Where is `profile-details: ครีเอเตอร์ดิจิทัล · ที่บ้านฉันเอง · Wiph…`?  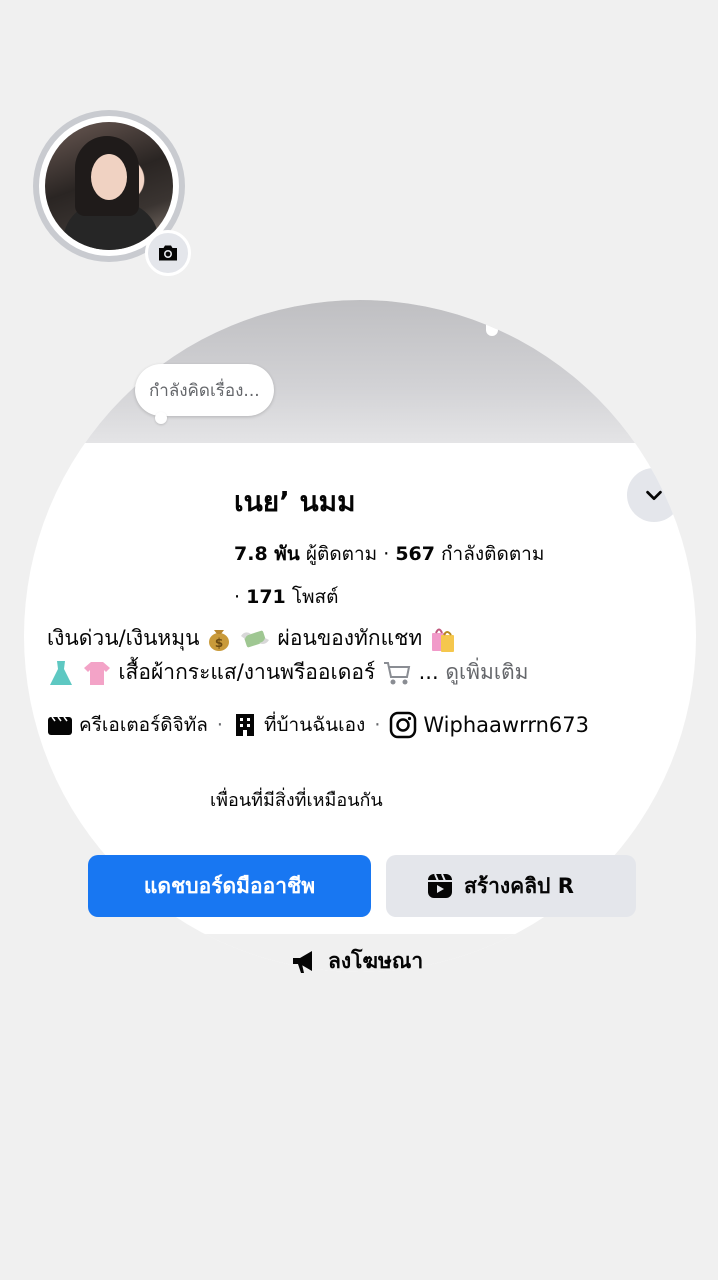
profile-details: ครีเอเตอร์ดิจิทัล · ที่บ้านฉันเอง · Wiph… is located at coordinates (357, 725).